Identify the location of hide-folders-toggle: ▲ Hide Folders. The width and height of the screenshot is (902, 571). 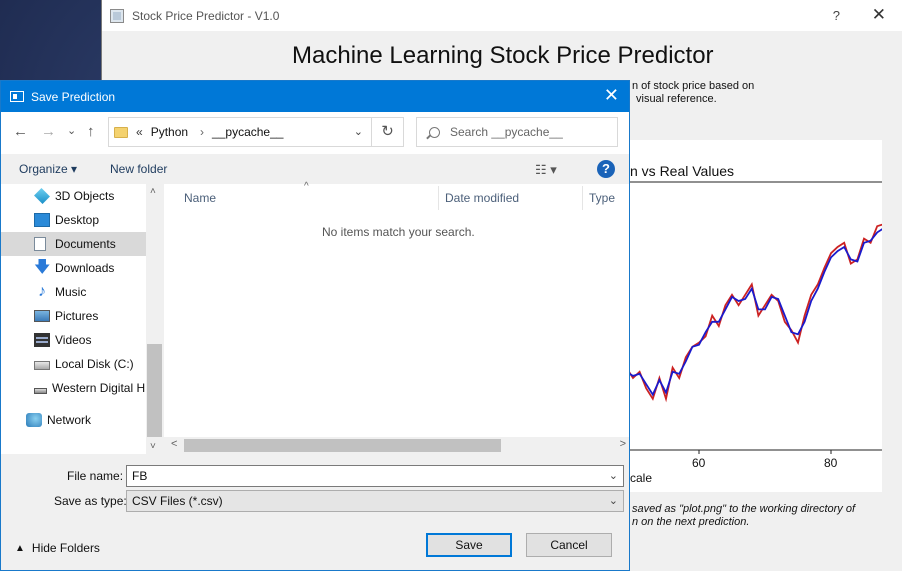
(57, 548).